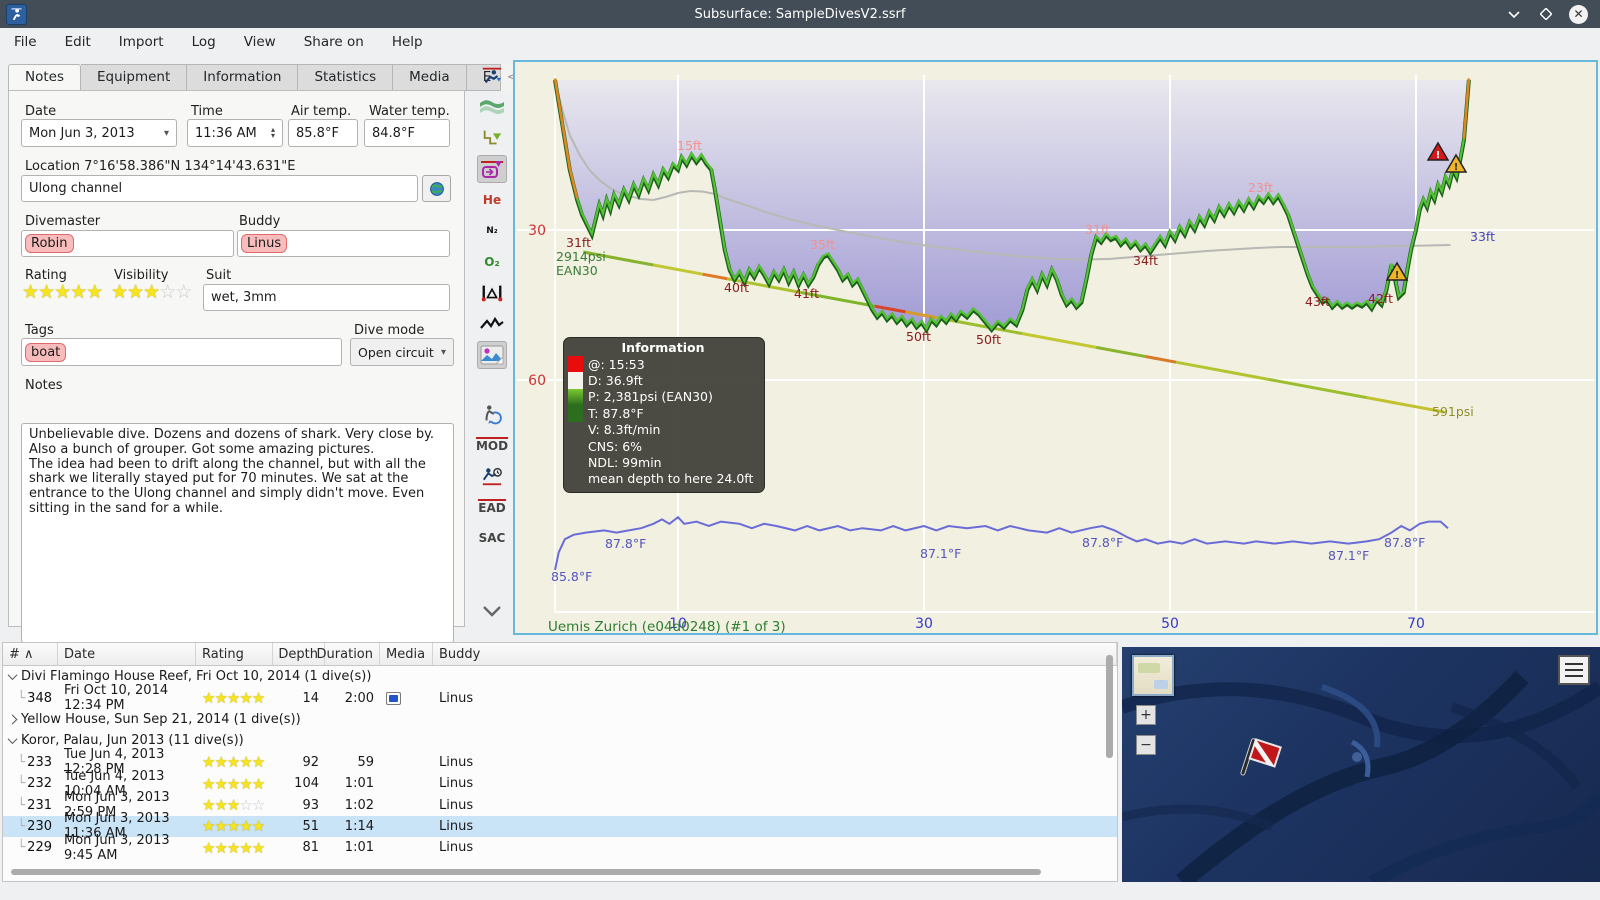 The image size is (1600, 900). I want to click on oxygen-icon: O₂, so click(492, 262).